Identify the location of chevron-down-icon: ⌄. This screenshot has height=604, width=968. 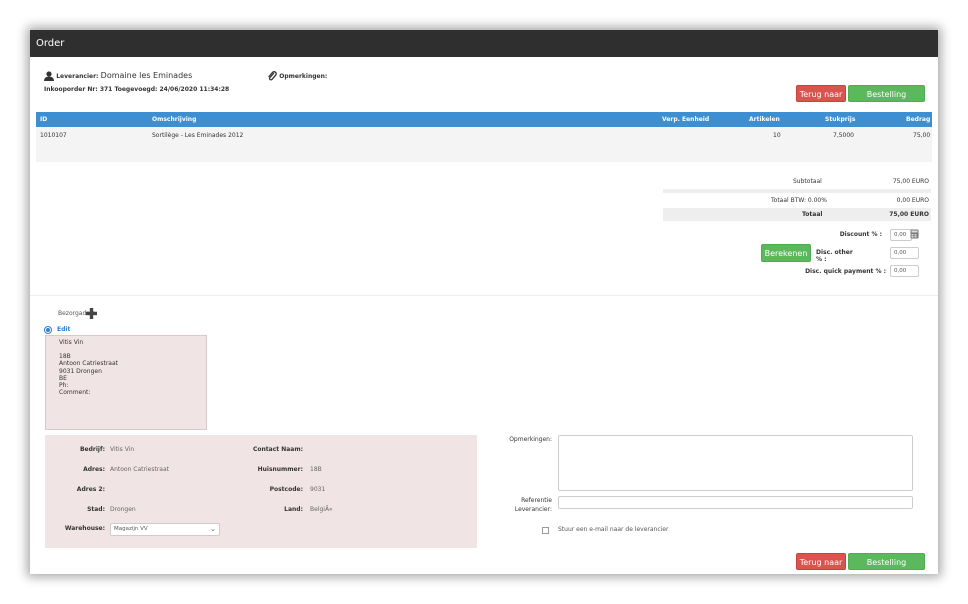
(213, 529).